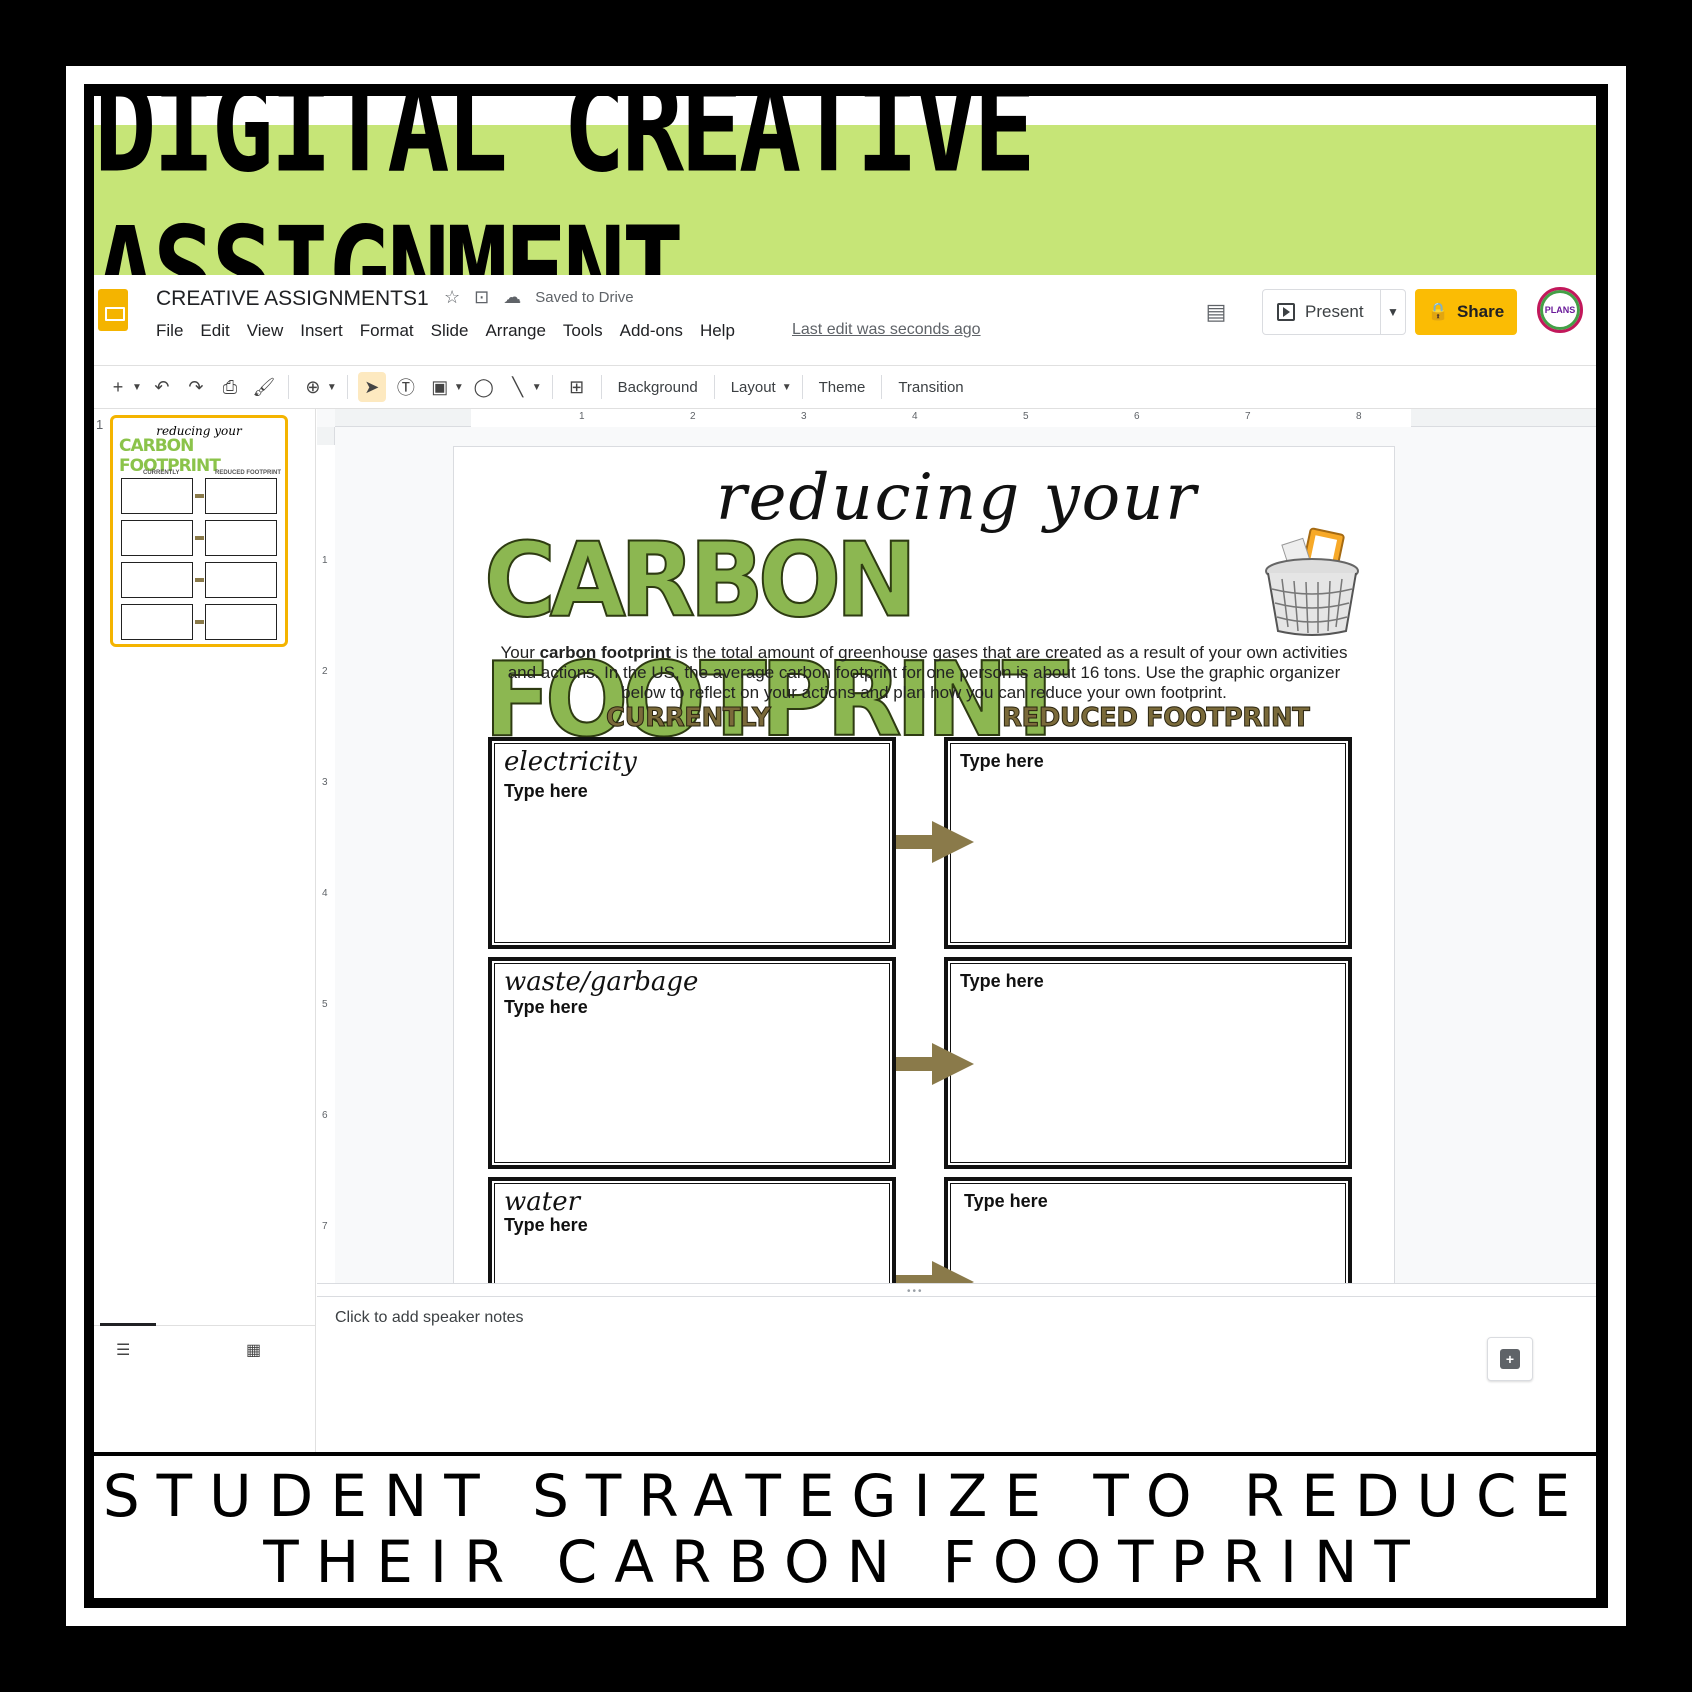 This screenshot has height=1692, width=1692. I want to click on menu-edit: Edit, so click(214, 331).